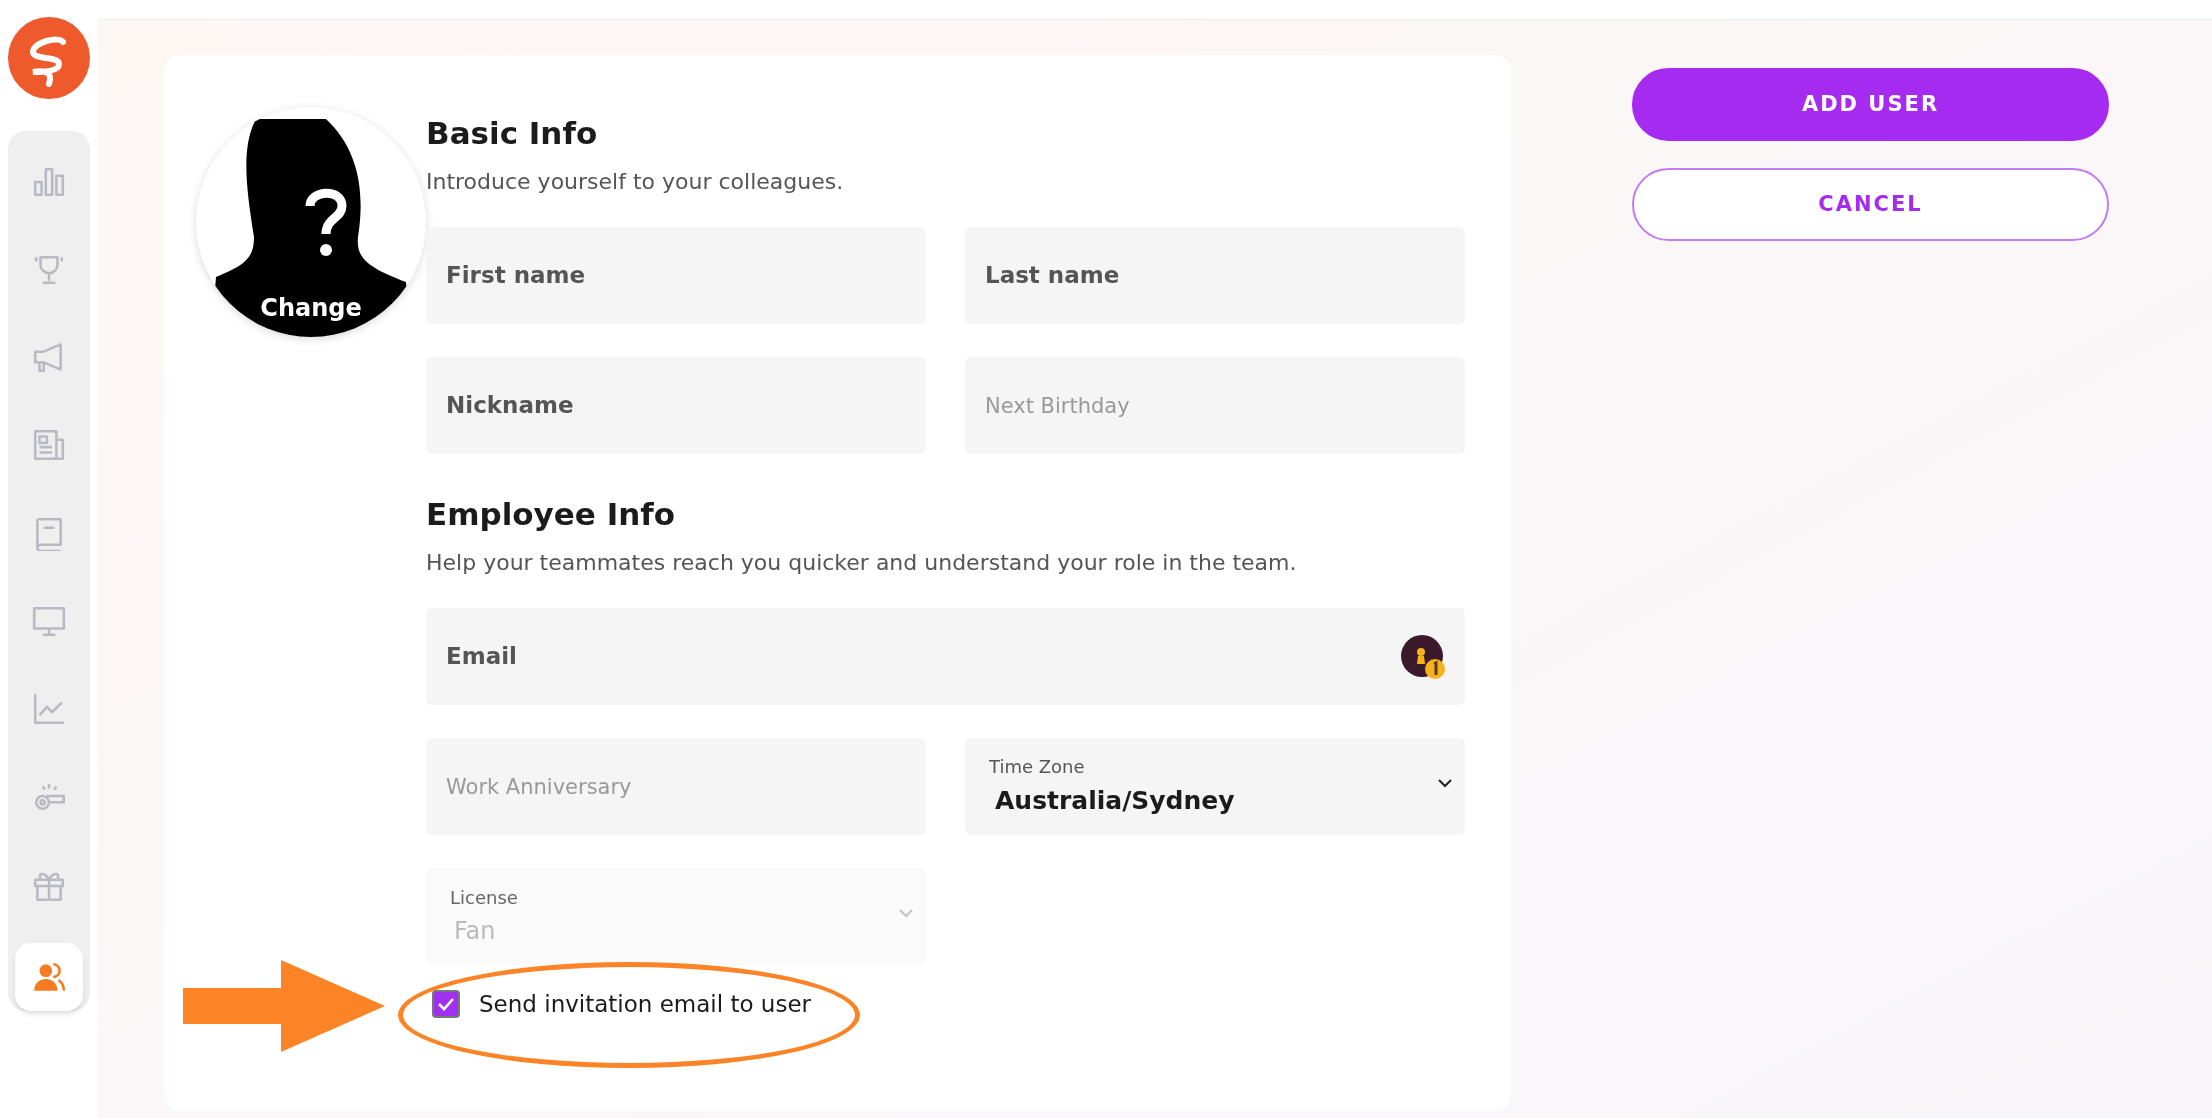 Image resolution: width=2212 pixels, height=1118 pixels. I want to click on newspaper-icon, so click(49, 445).